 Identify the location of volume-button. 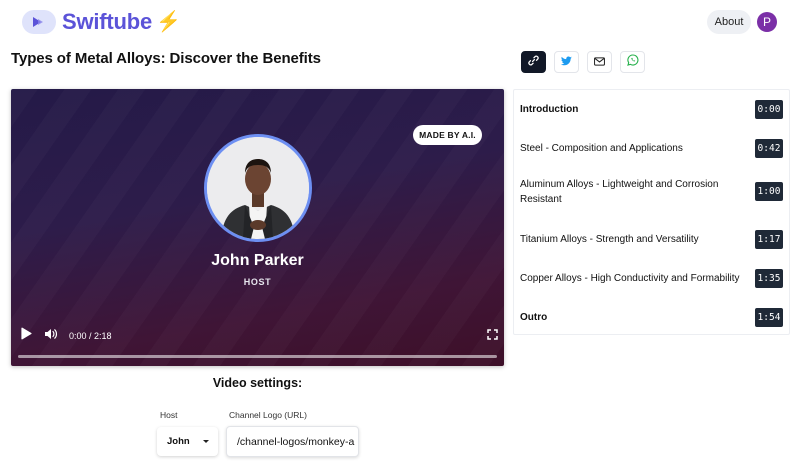
(51, 336).